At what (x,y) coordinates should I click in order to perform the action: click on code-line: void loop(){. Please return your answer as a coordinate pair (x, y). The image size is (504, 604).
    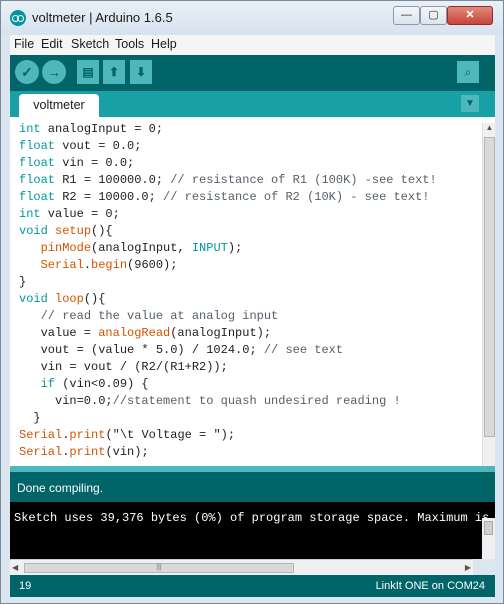
    Looking at the image, I should click on (228, 299).